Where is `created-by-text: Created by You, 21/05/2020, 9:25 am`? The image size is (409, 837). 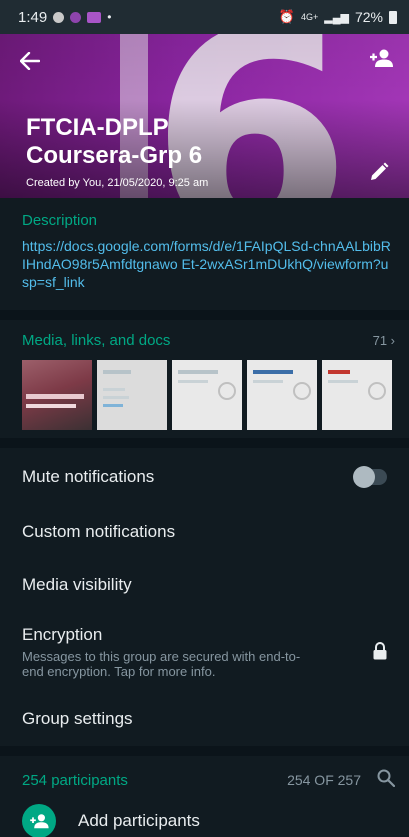
created-by-text: Created by You, 21/05/2020, 9:25 am is located at coordinates (117, 183).